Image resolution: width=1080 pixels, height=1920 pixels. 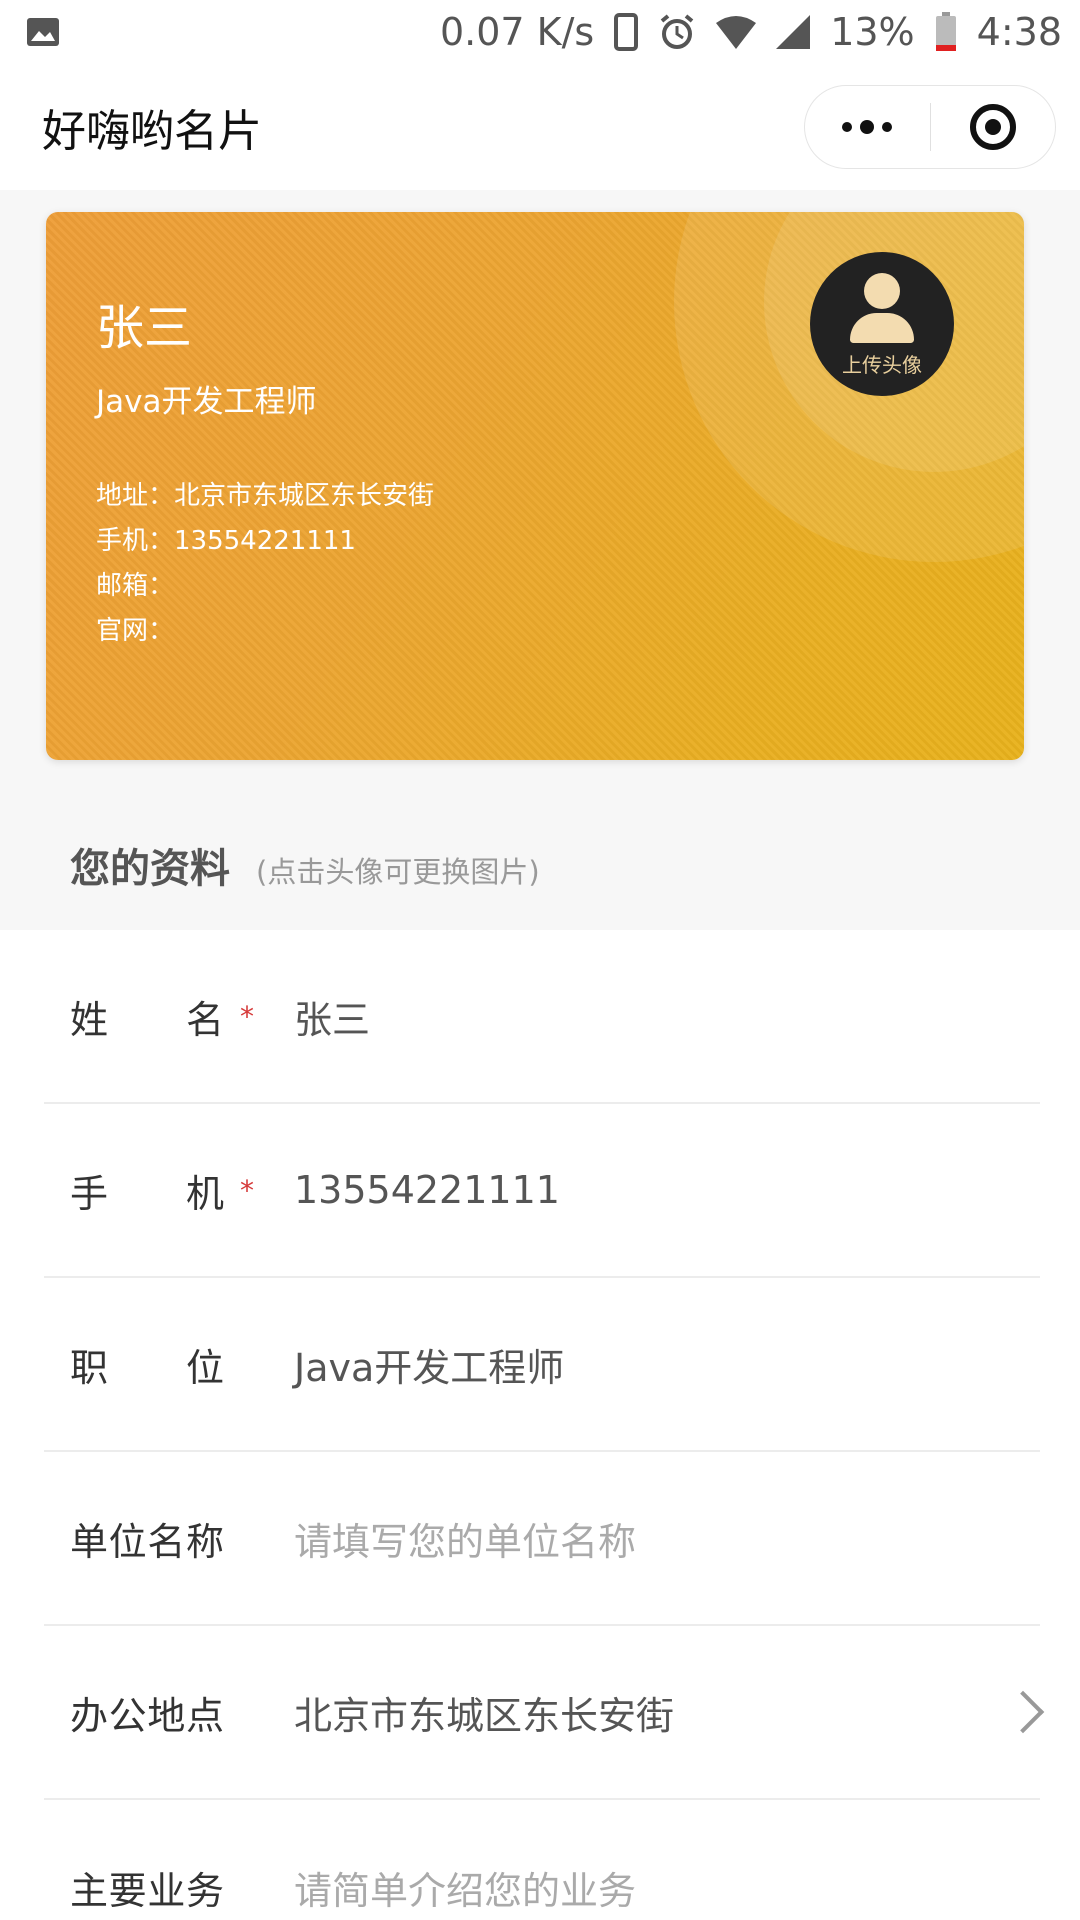 I want to click on office-label: 办公地点, so click(x=147, y=1715).